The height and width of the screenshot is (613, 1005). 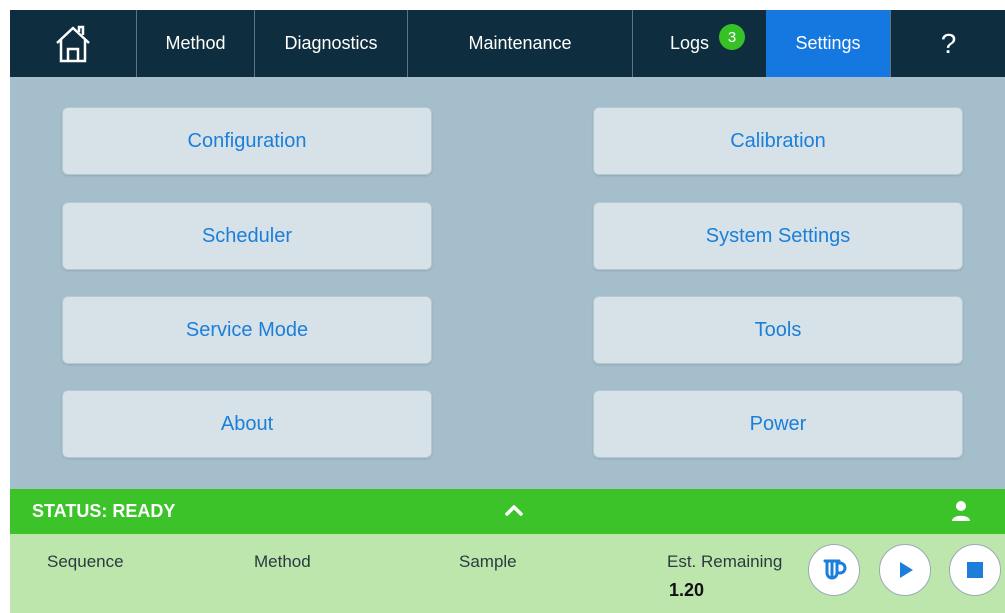 I want to click on chevron-up-icon, so click(x=514, y=510).